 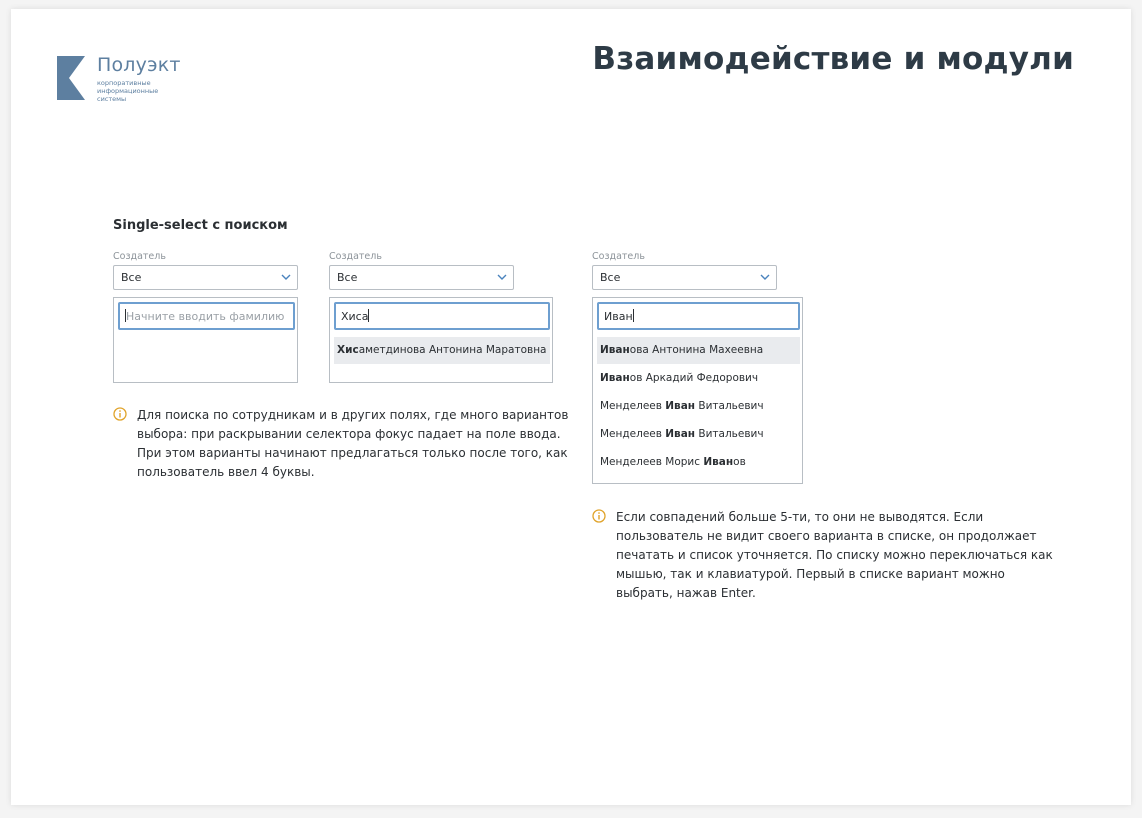 What do you see at coordinates (355, 316) in the screenshot?
I see `search-value: Хиса` at bounding box center [355, 316].